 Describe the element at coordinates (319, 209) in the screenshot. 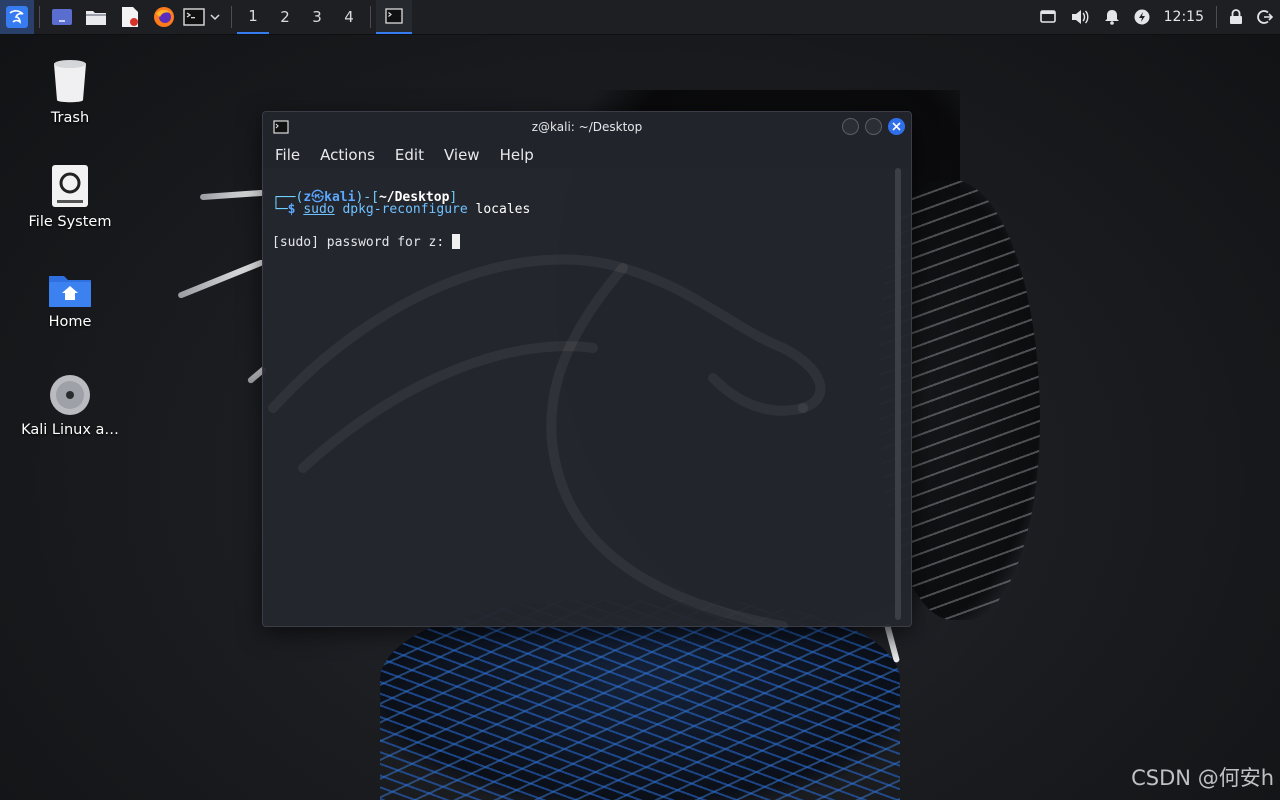

I see `command-name: sudo` at that location.